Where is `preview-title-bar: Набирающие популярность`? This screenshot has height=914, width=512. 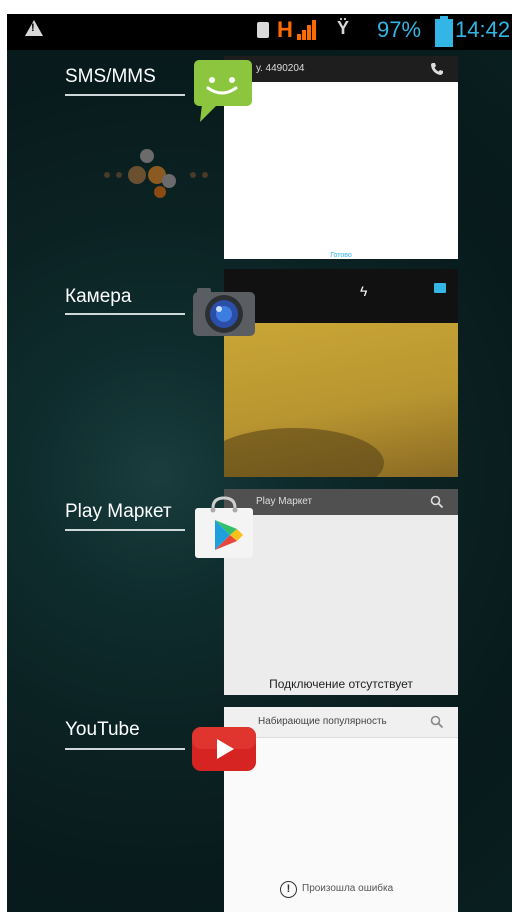 preview-title-bar: Набирающие популярность is located at coordinates (341, 722).